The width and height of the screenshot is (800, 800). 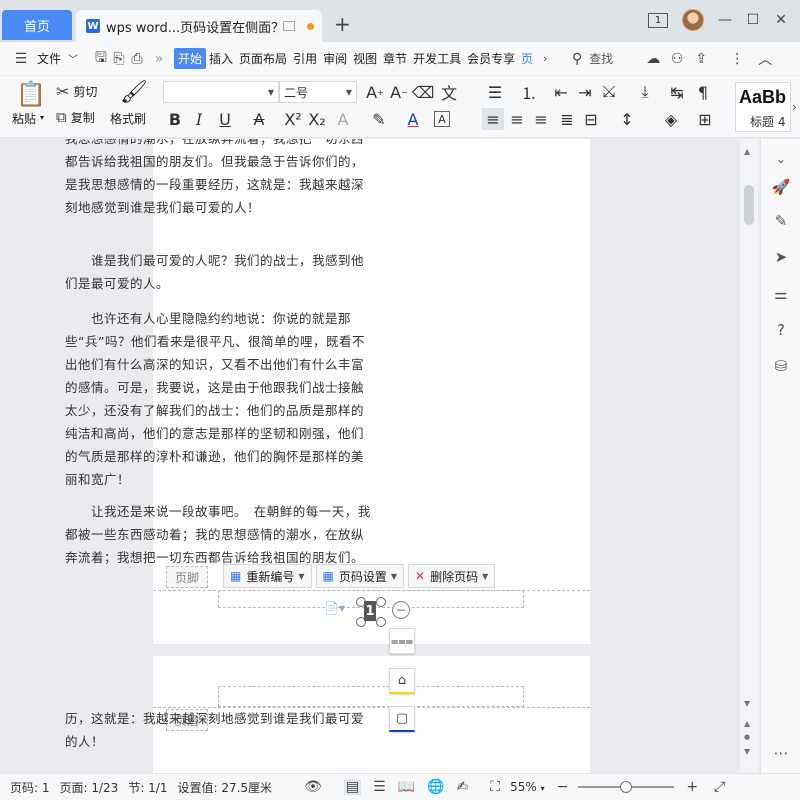 What do you see at coordinates (190, 58) in the screenshot?
I see `tab-home-ribbon: 开始` at bounding box center [190, 58].